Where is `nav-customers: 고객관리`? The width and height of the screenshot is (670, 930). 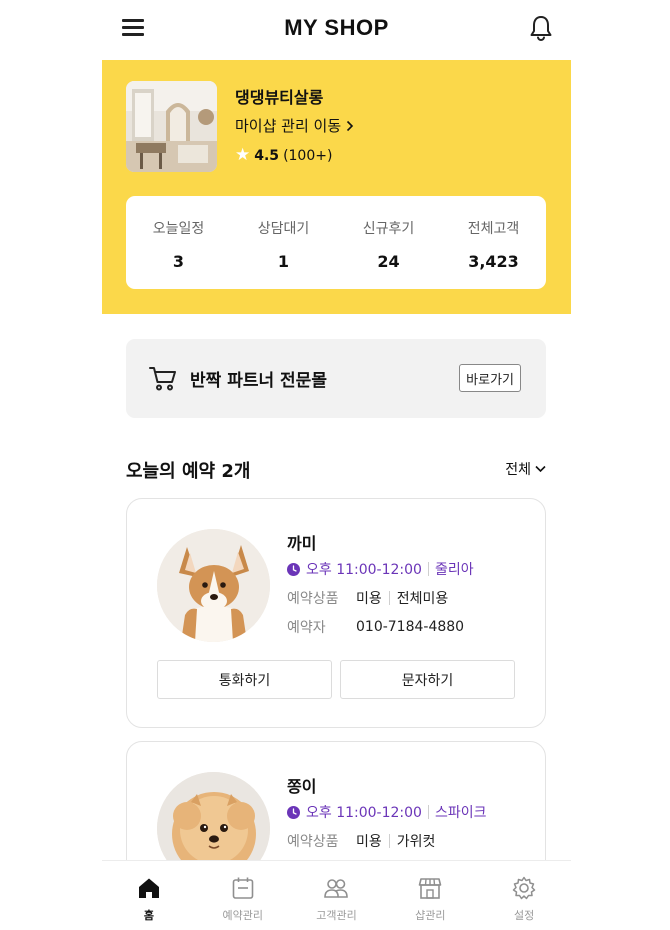
nav-customers: 고객관리 is located at coordinates (337, 895).